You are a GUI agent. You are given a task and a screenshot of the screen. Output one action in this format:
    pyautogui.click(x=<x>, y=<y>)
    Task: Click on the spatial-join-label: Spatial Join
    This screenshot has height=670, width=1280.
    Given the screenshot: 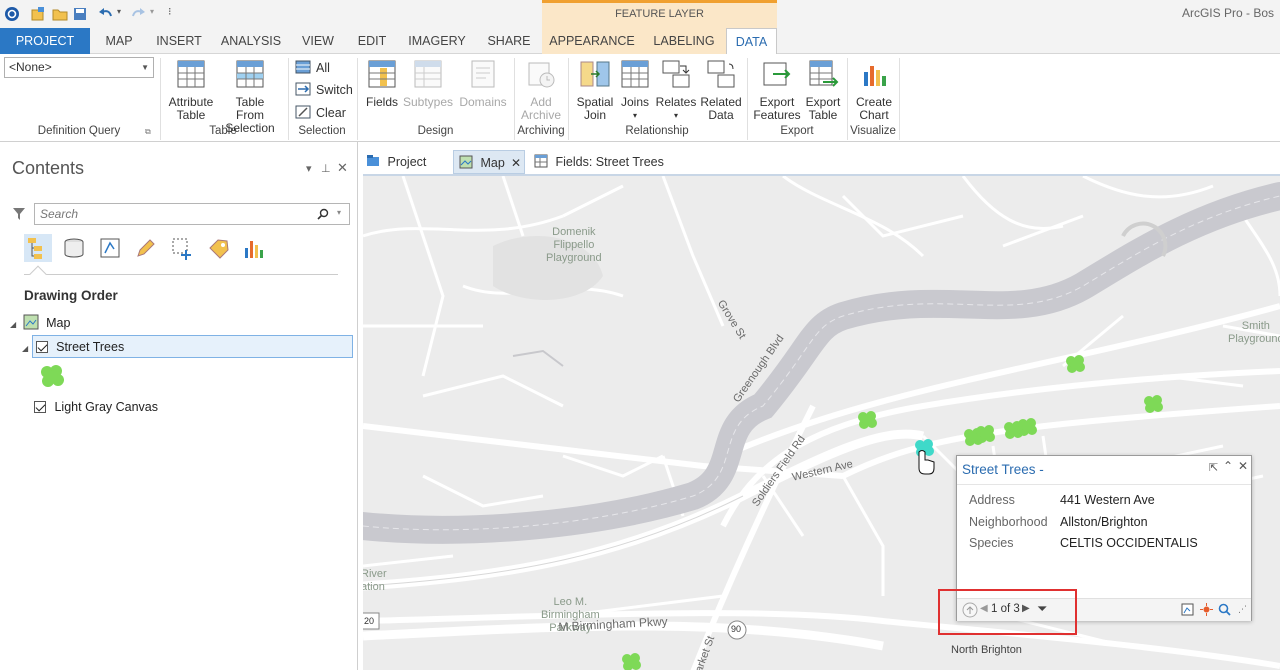 What is the action you would take?
    pyautogui.click(x=595, y=108)
    